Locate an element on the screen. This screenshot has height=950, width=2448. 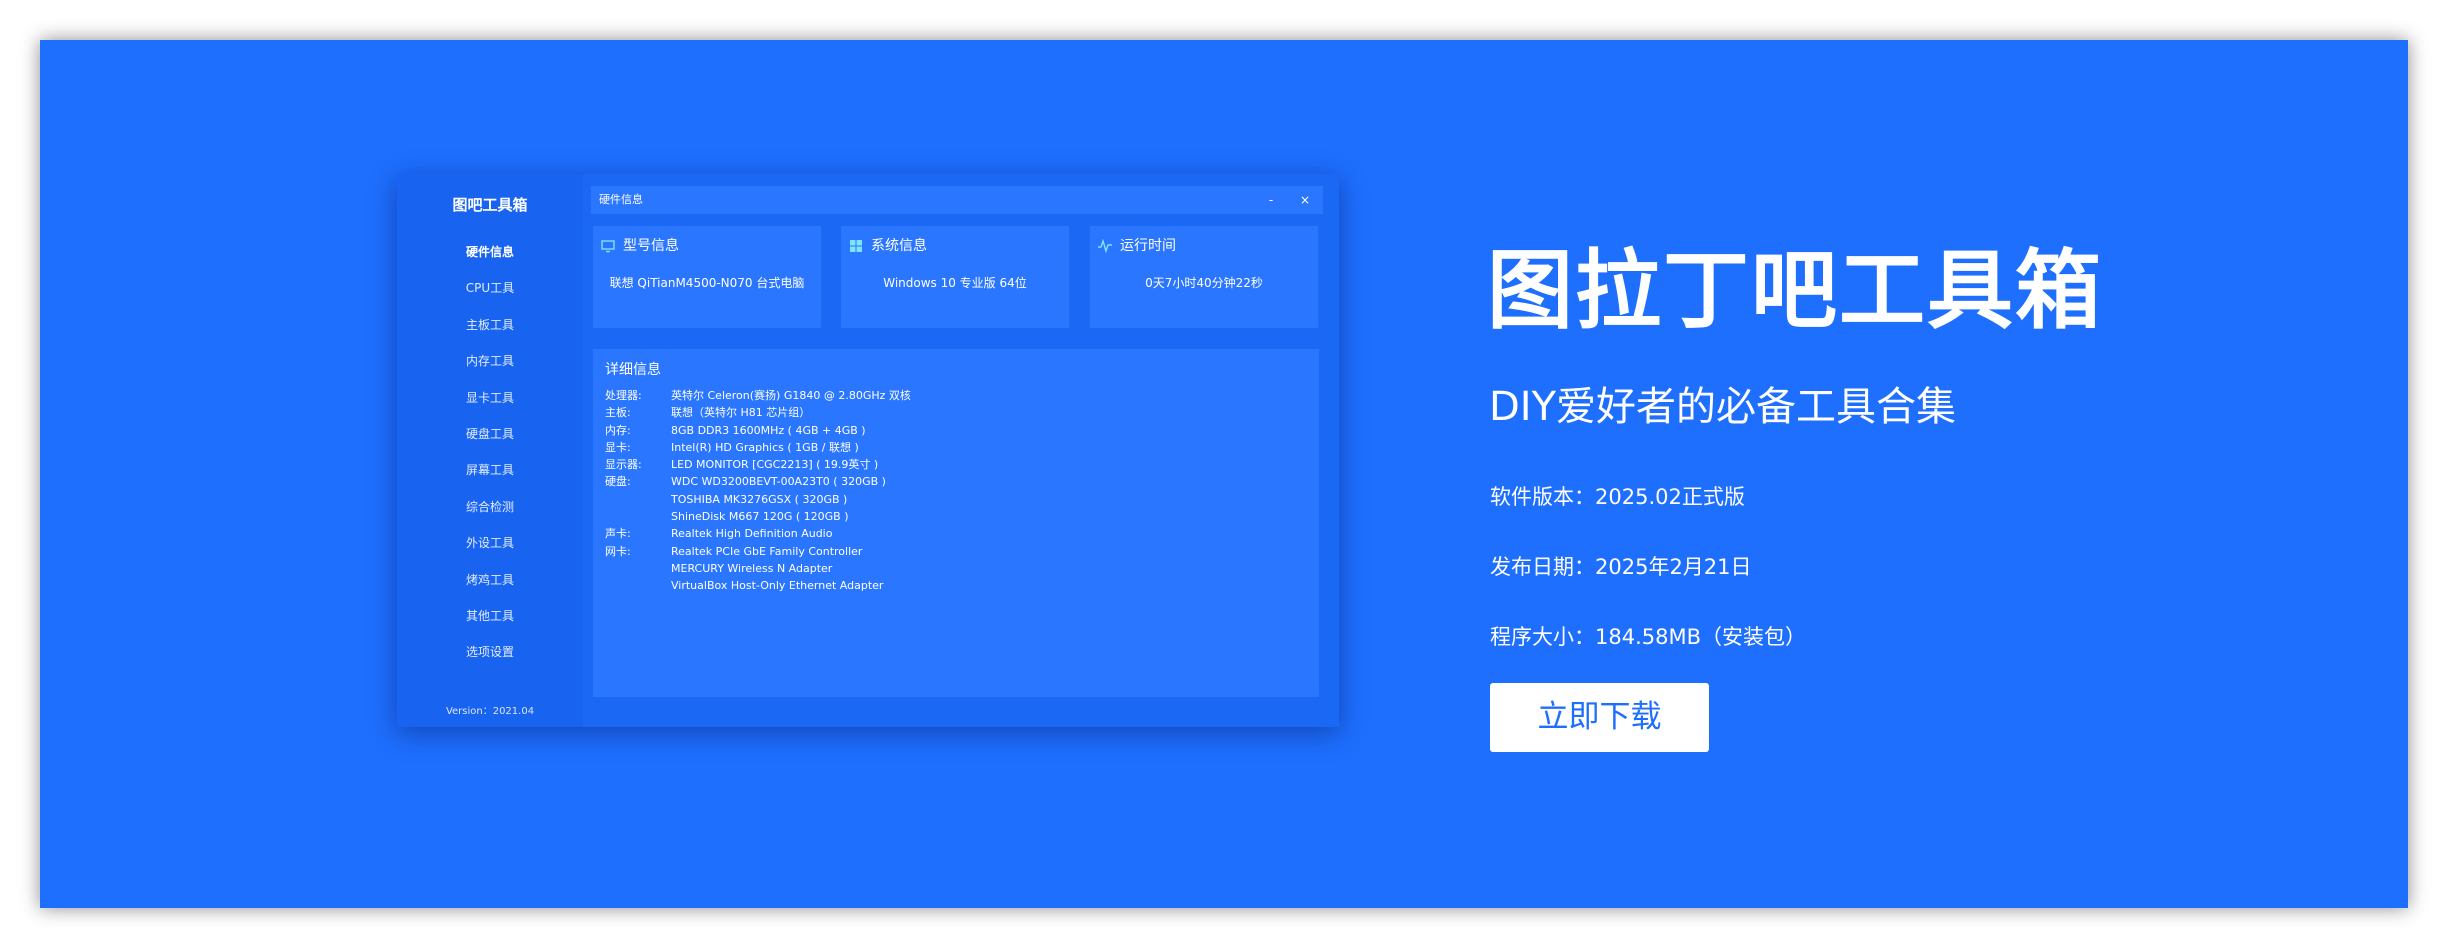
app-title: 图吧工具箱 is located at coordinates (490, 205).